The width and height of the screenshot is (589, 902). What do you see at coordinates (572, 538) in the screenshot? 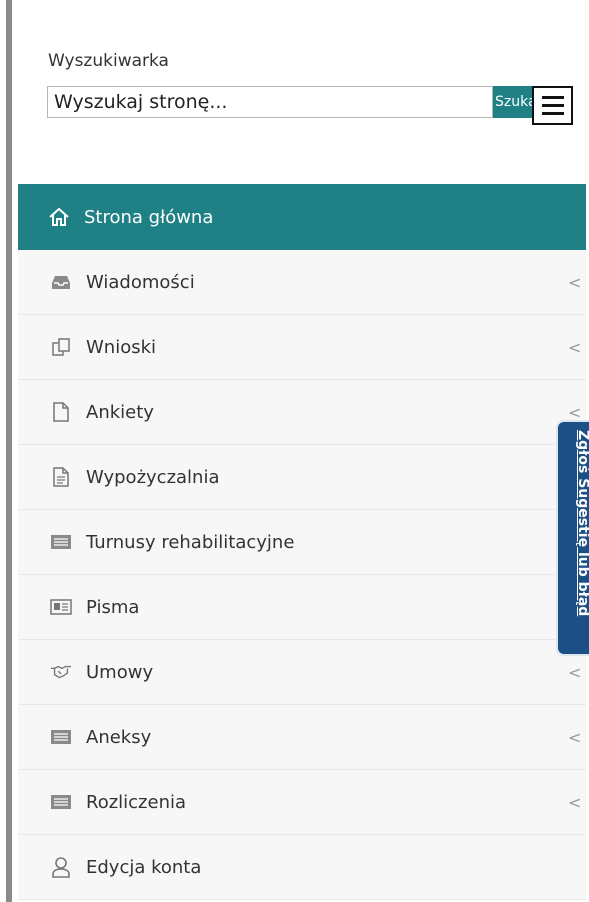
I see `feedback-tab: Zgłoś Sugestię lub błąd` at bounding box center [572, 538].